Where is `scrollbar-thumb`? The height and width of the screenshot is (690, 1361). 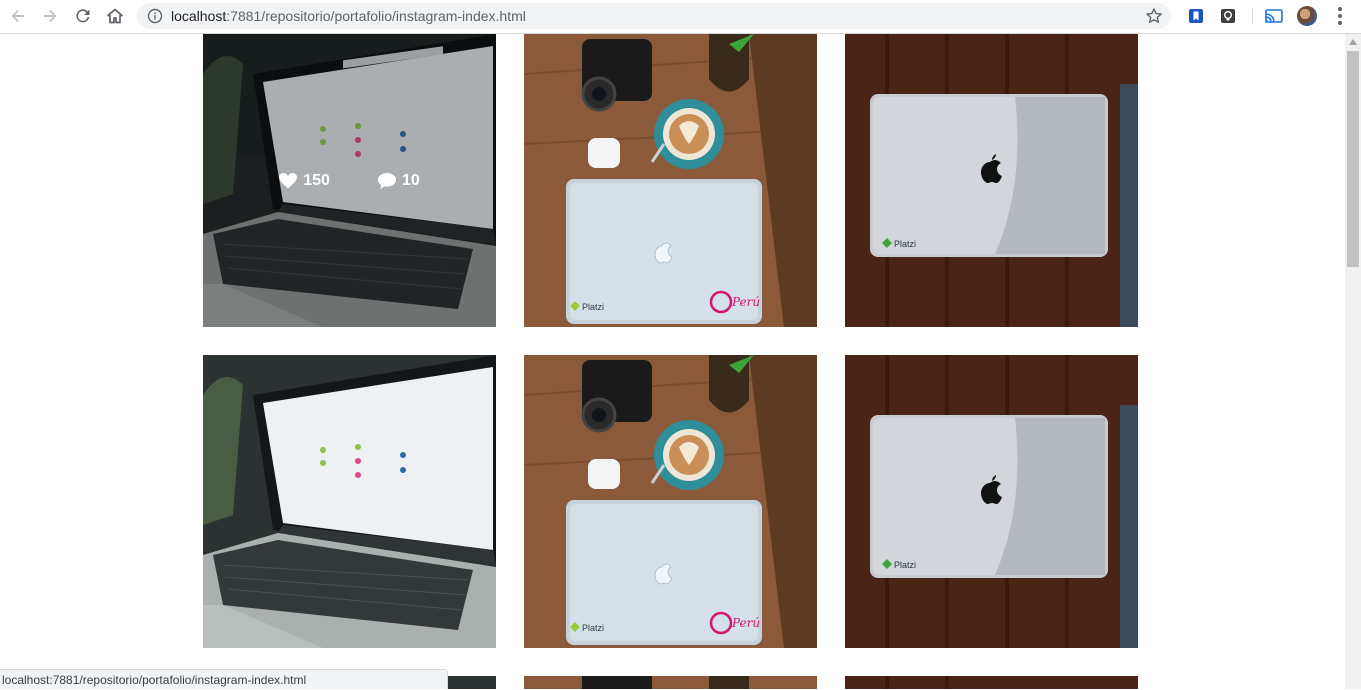
scrollbar-thumb is located at coordinates (1353, 159).